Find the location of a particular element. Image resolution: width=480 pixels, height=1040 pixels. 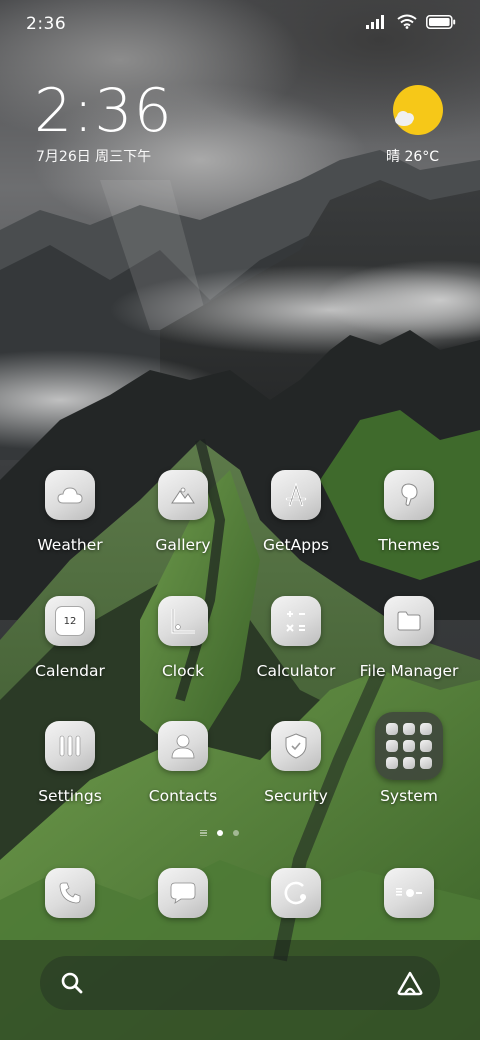

sun-cloud-icon is located at coordinates (418, 110).